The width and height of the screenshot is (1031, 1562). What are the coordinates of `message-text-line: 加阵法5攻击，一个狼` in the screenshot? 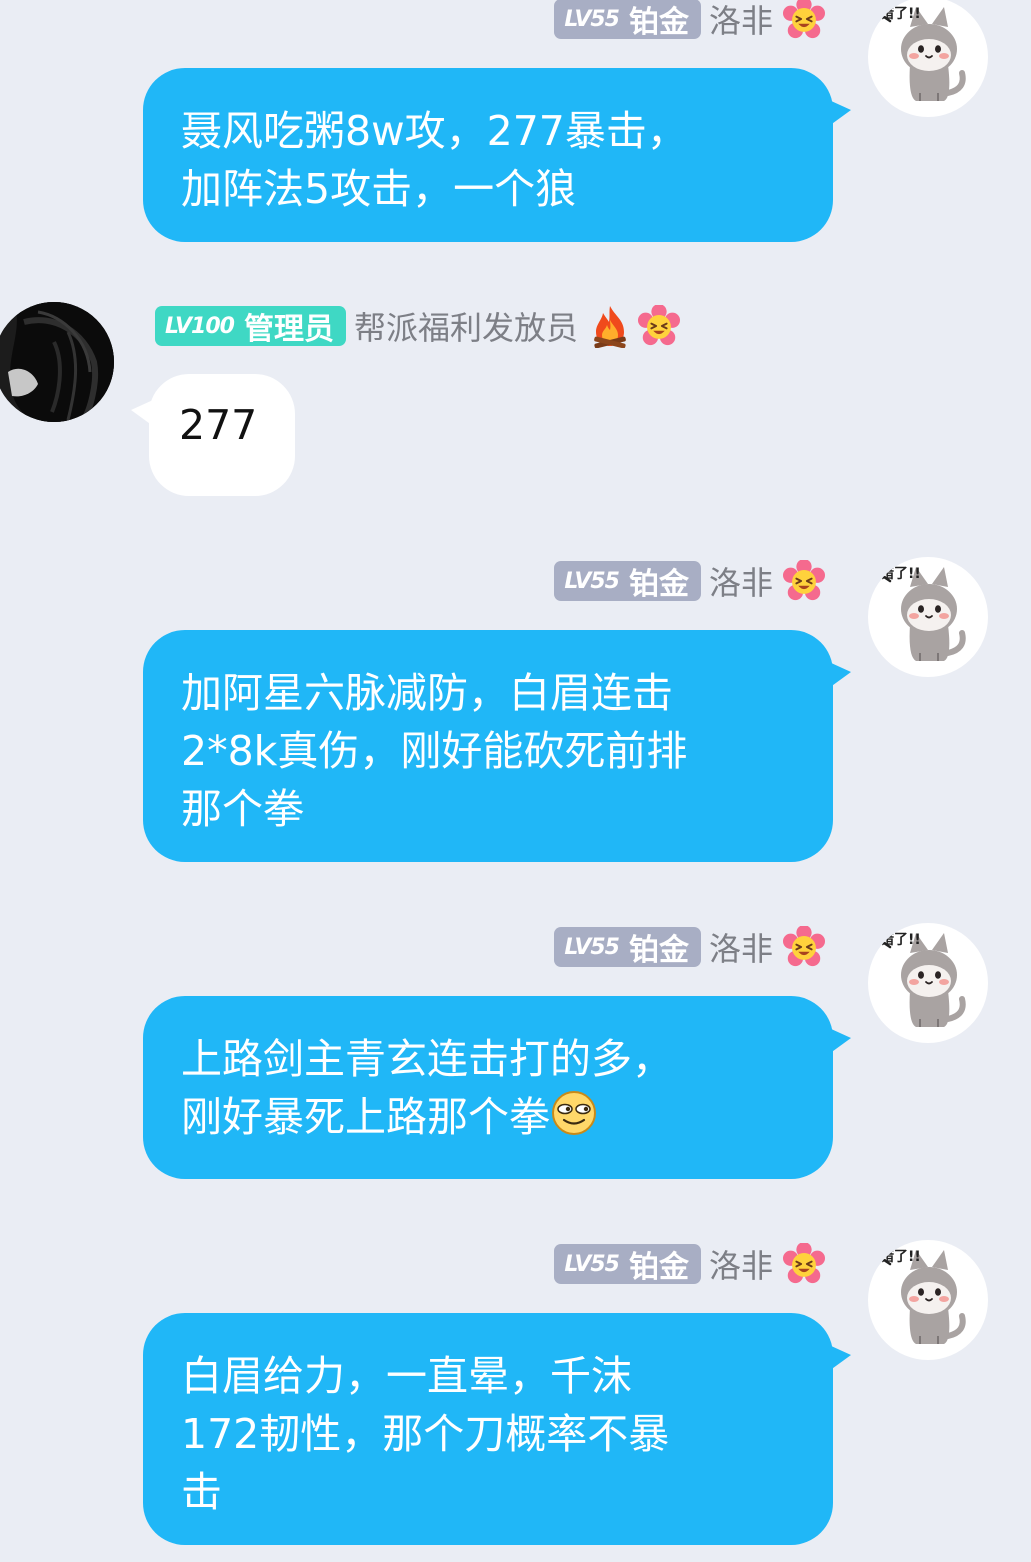 It's located at (379, 189).